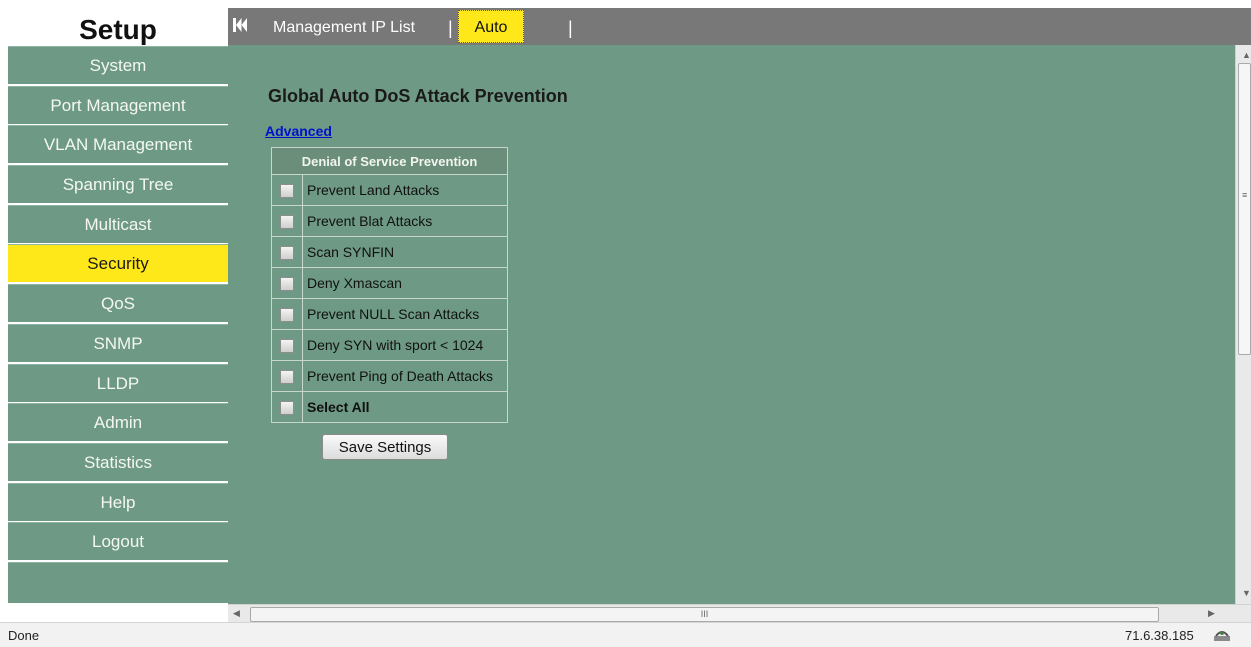  What do you see at coordinates (240, 25) in the screenshot?
I see `skip-to-first-icon` at bounding box center [240, 25].